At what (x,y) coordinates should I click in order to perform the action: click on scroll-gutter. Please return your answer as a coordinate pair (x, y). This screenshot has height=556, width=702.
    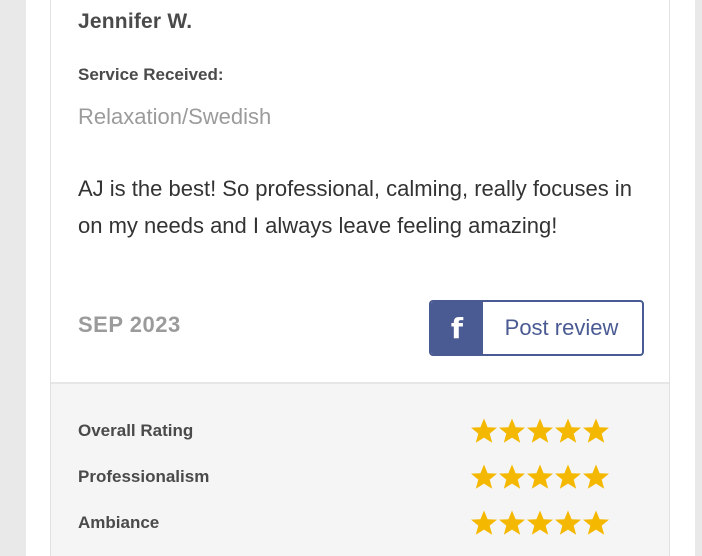
    Looking at the image, I should click on (698, 278).